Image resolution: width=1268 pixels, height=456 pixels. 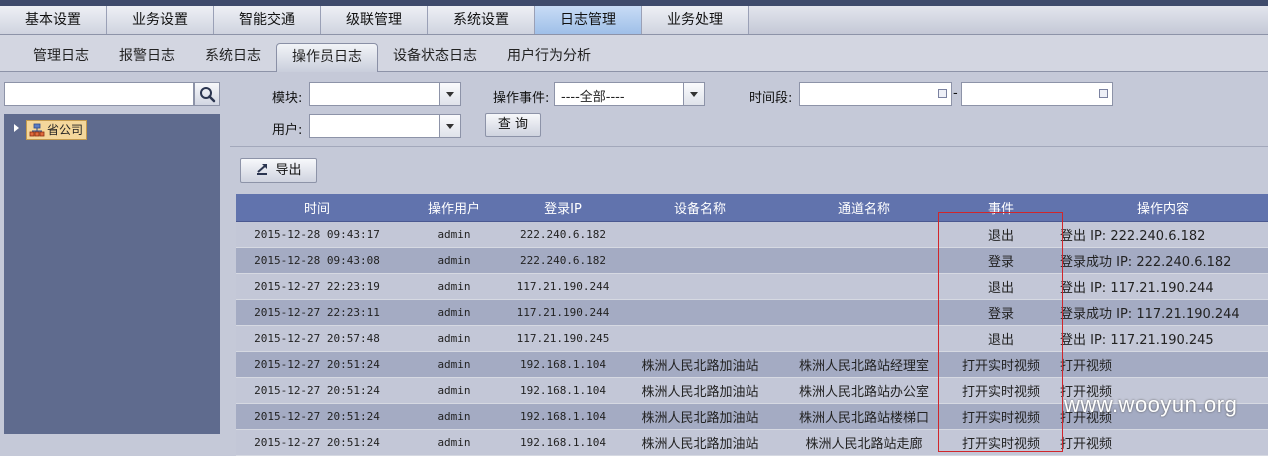 What do you see at coordinates (317, 208) in the screenshot?
I see `column-header-time: 时间` at bounding box center [317, 208].